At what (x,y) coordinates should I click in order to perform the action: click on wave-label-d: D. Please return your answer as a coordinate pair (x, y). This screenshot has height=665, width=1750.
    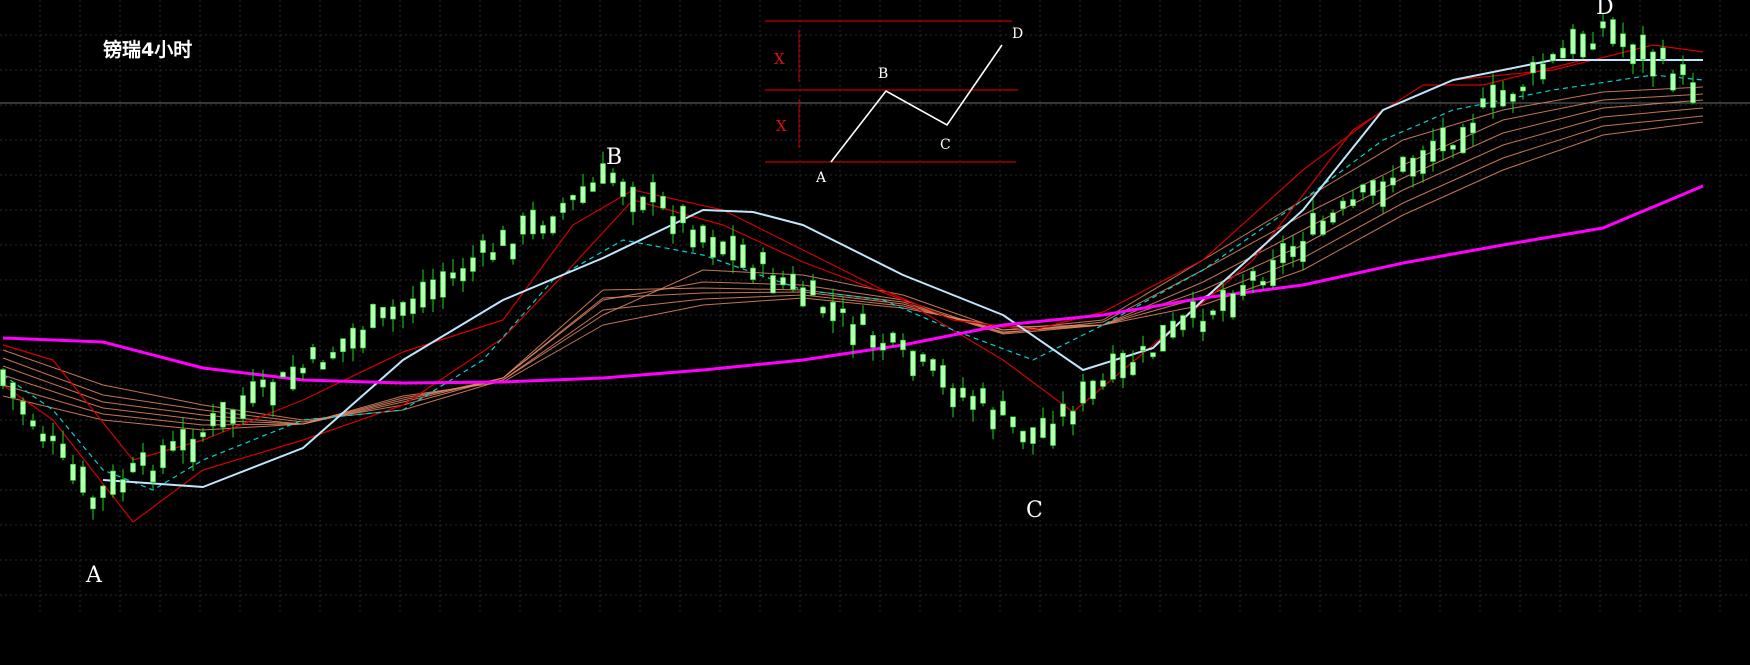
    Looking at the image, I should click on (1605, 10).